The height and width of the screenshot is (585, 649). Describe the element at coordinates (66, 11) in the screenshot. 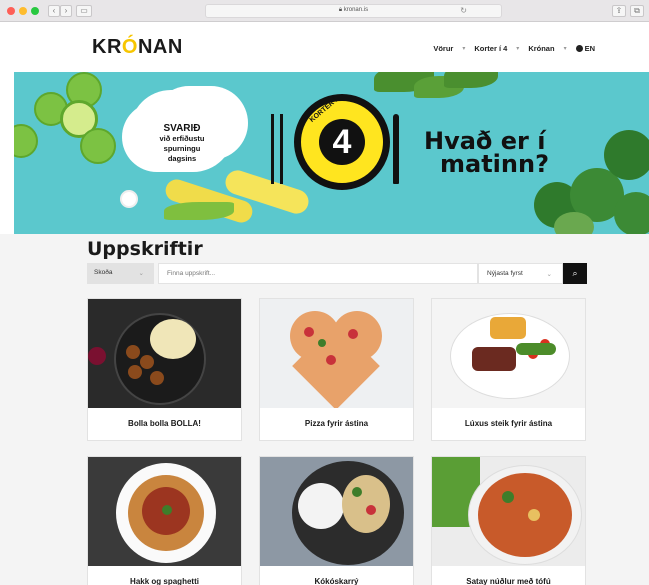

I see `forward-button: ›` at that location.